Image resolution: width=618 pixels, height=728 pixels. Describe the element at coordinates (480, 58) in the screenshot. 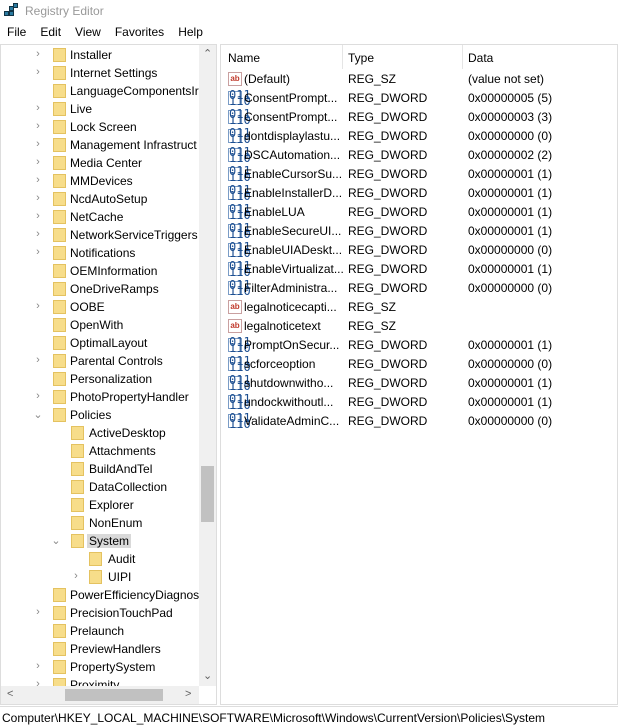

I see `column-header-data: Data` at that location.